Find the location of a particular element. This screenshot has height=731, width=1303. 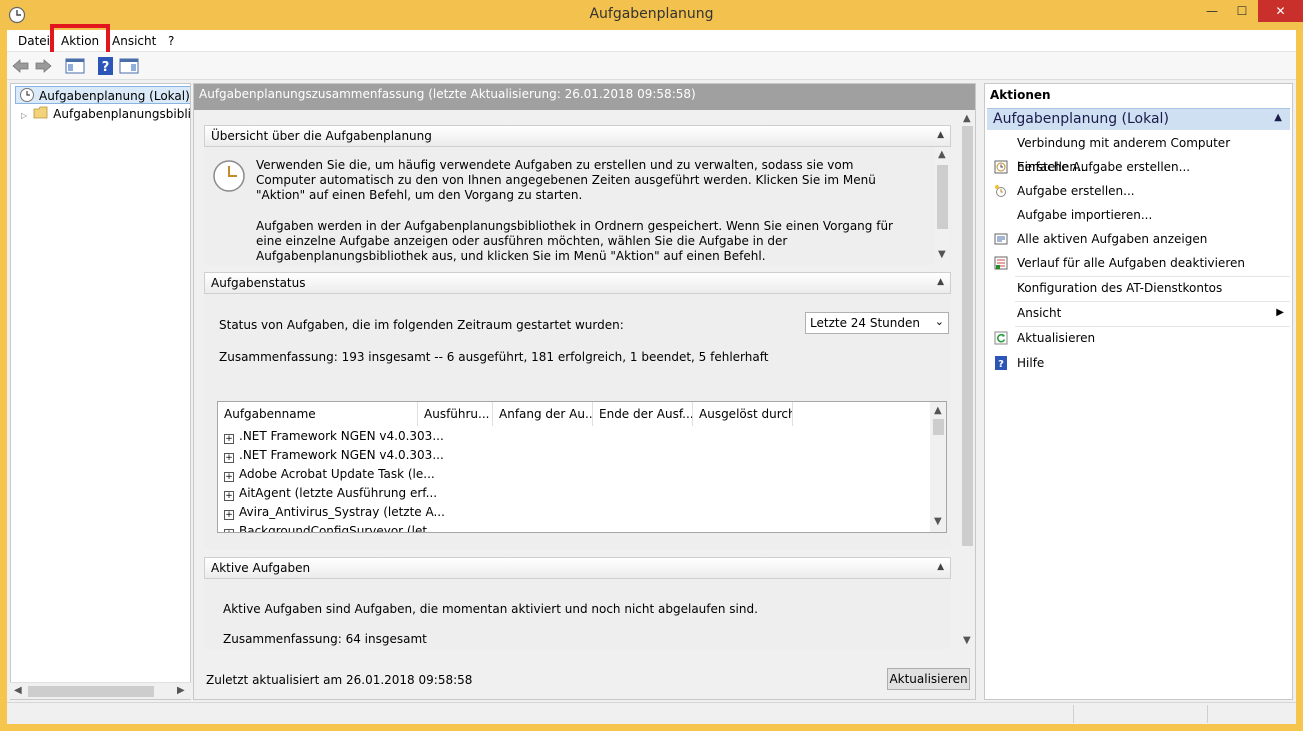

tree-horizontal-scrollbar: ◀ ▶ is located at coordinates (100, 690).